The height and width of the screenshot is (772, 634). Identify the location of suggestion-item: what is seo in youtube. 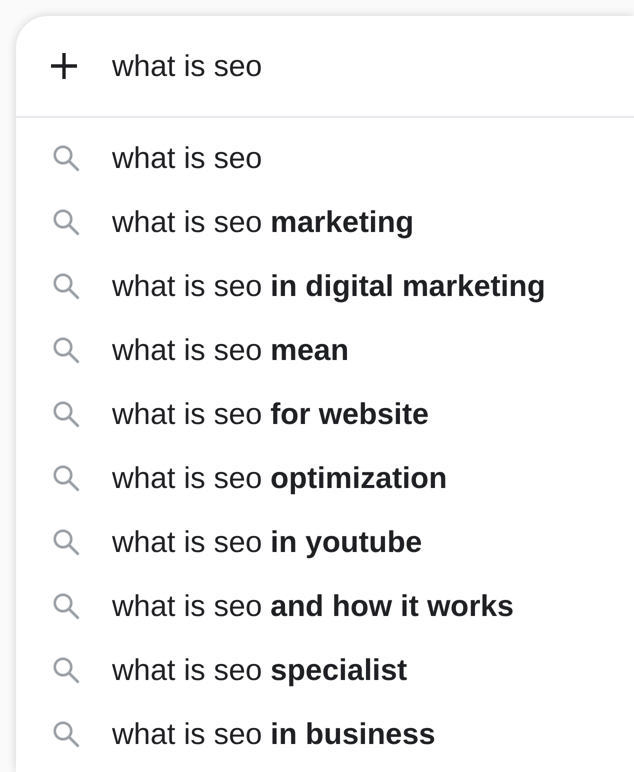
(225, 542).